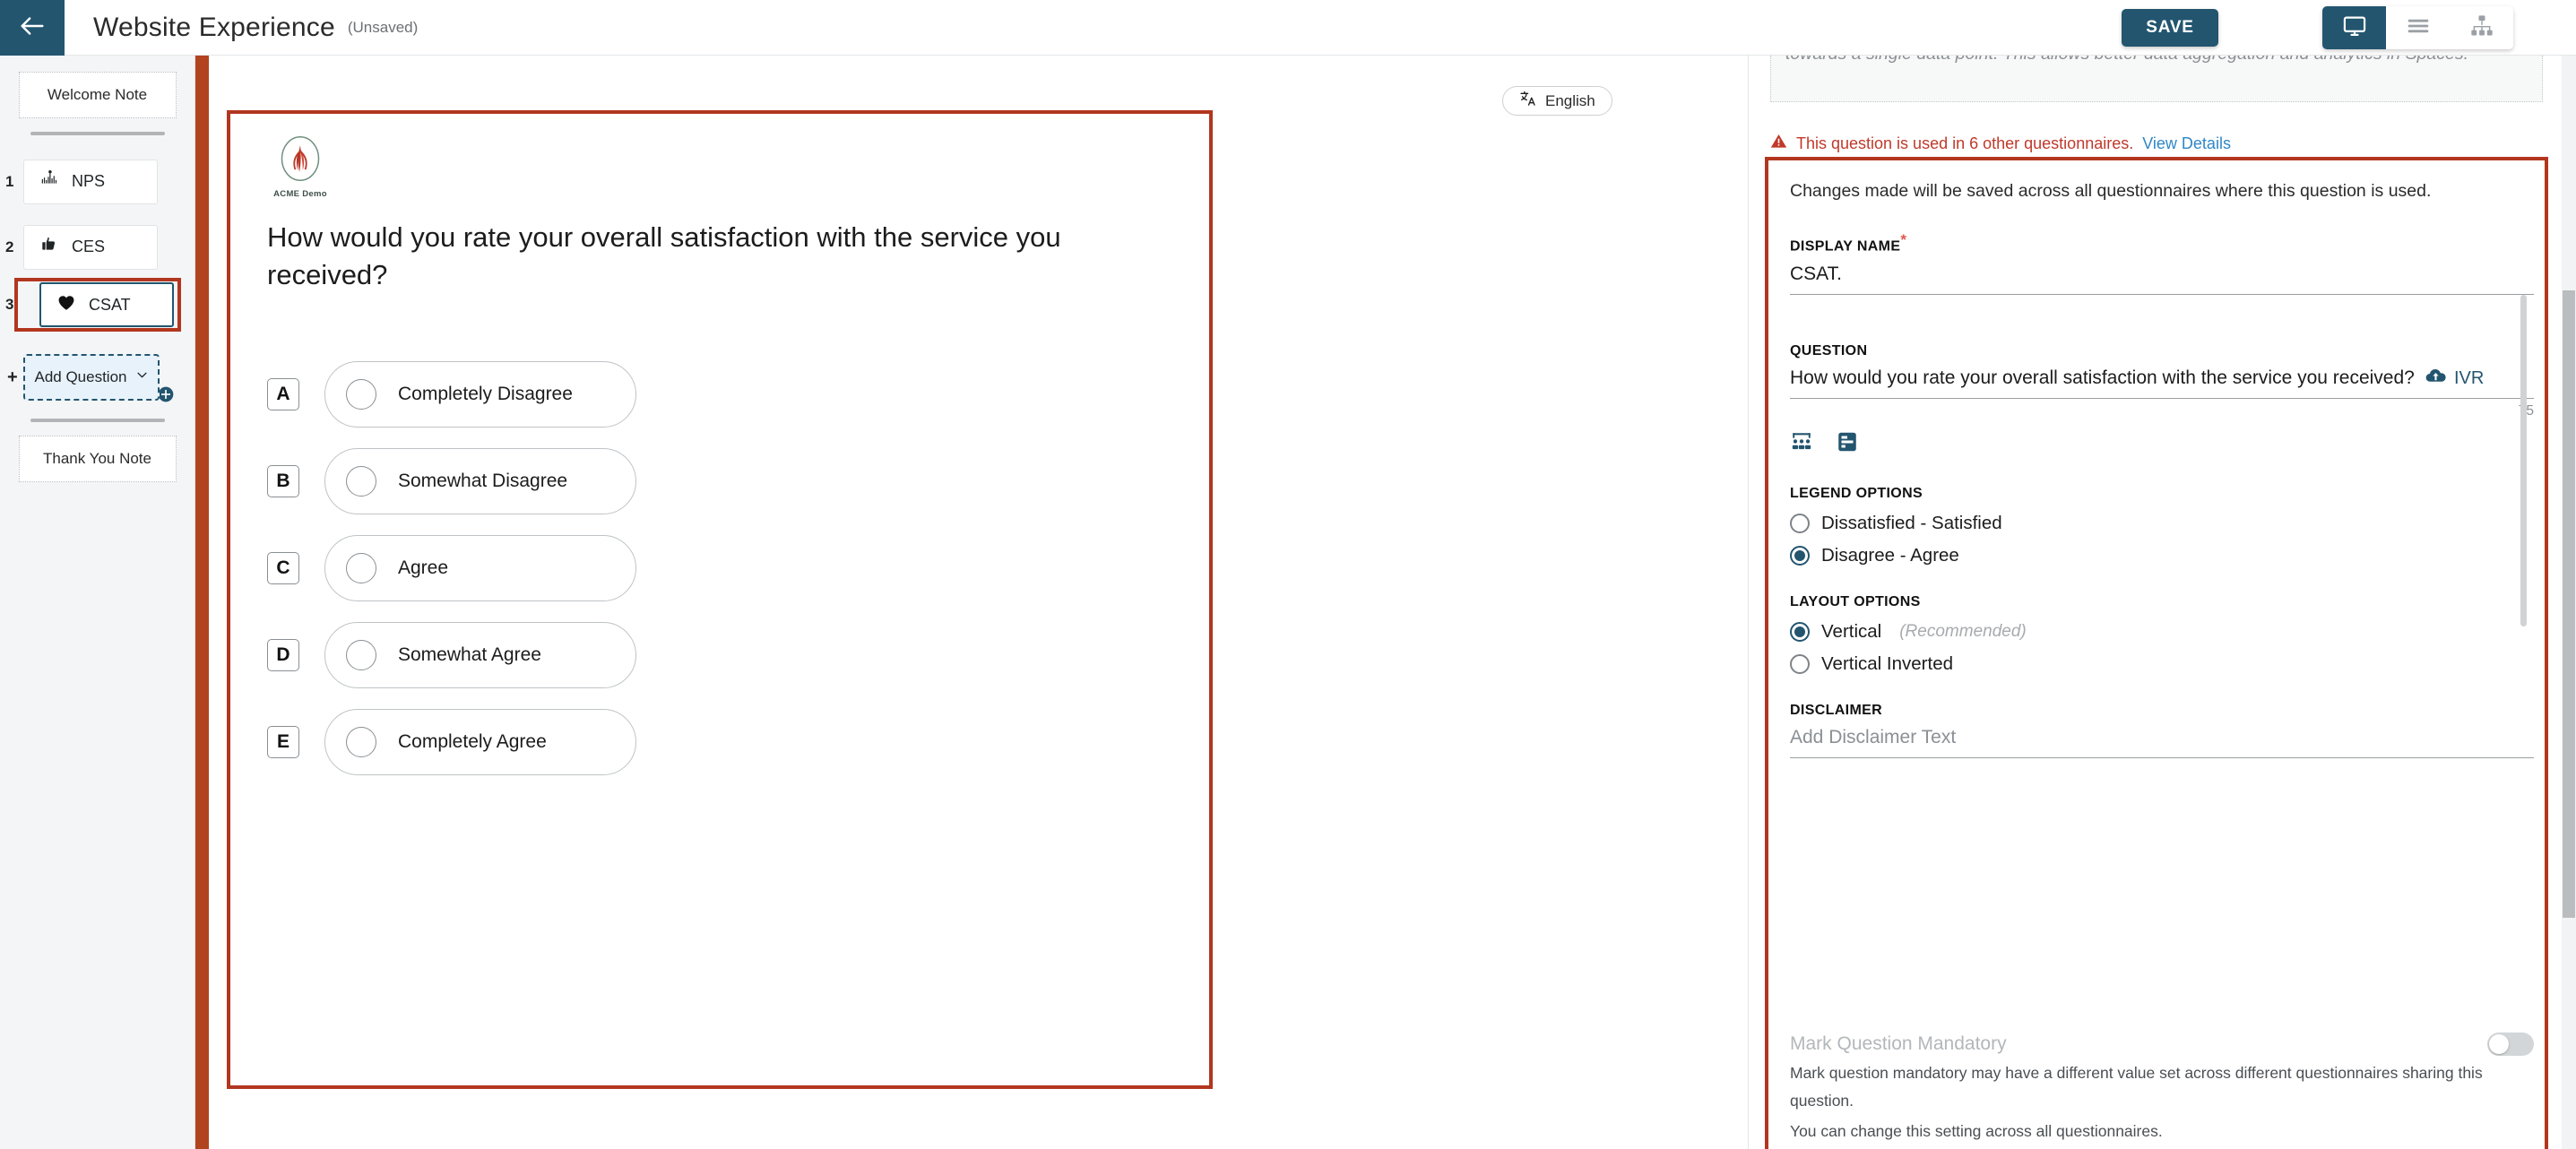  I want to click on option-letter: E, so click(283, 742).